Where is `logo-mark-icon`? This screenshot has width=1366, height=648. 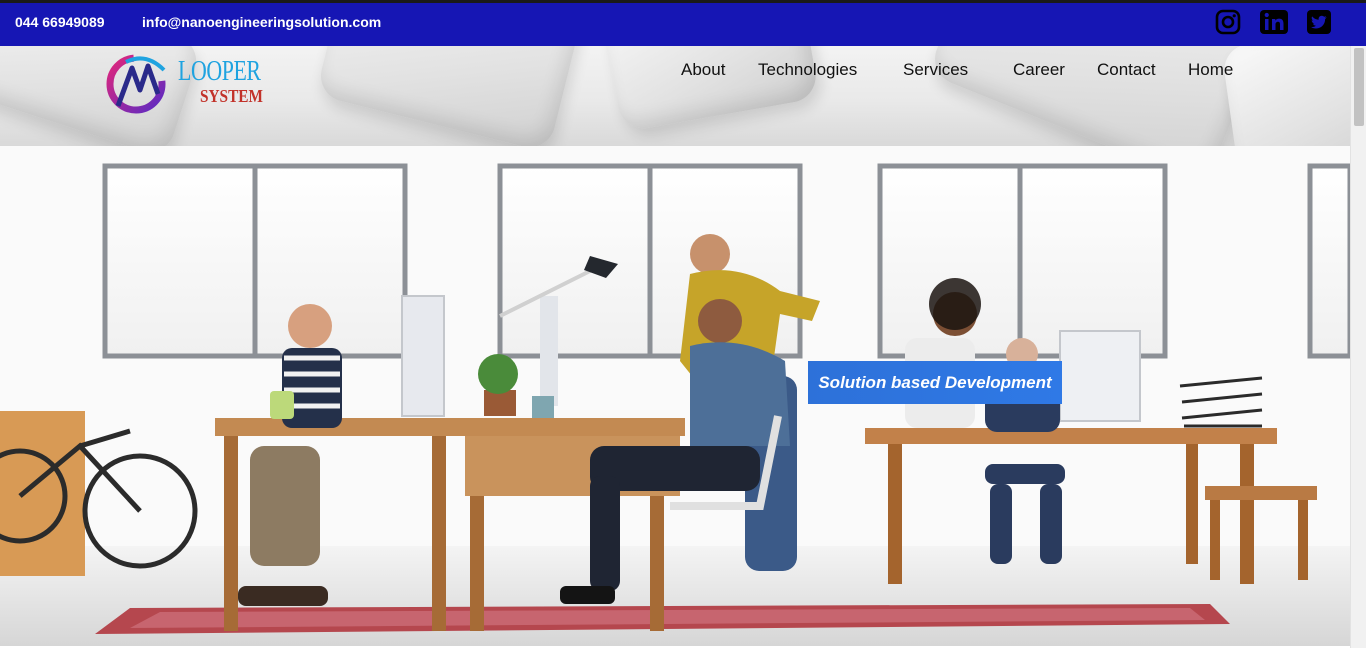
logo-mark-icon is located at coordinates (136, 84).